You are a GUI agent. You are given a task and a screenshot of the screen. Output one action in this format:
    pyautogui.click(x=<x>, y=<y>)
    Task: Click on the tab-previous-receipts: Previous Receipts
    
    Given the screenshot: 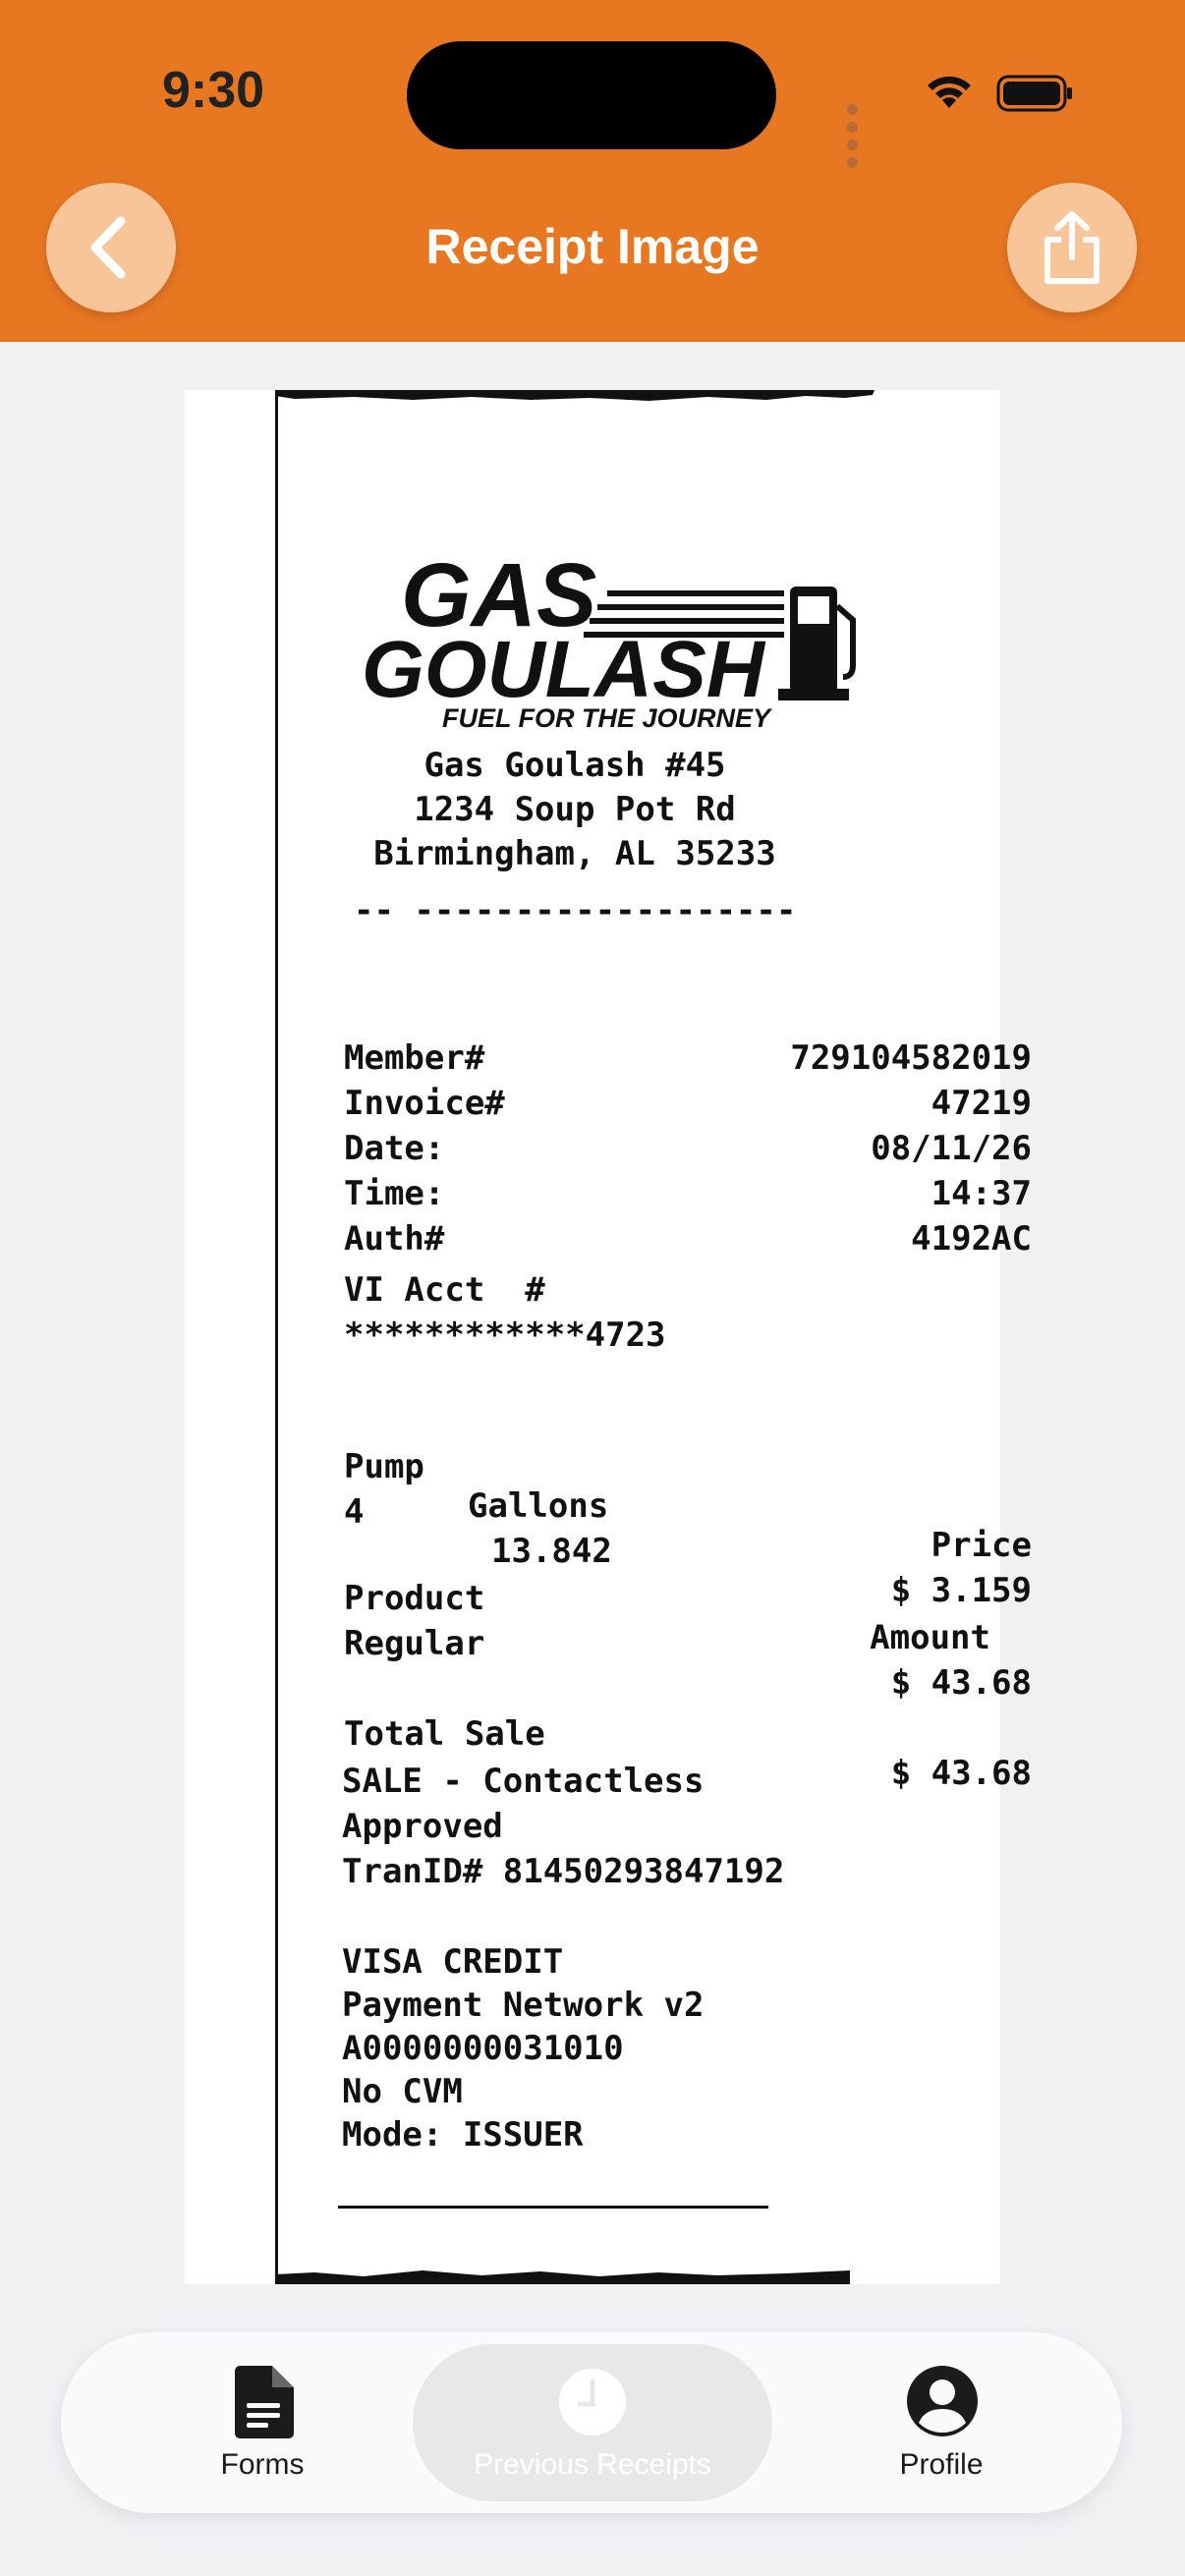 What is the action you would take?
    pyautogui.click(x=592, y=2422)
    